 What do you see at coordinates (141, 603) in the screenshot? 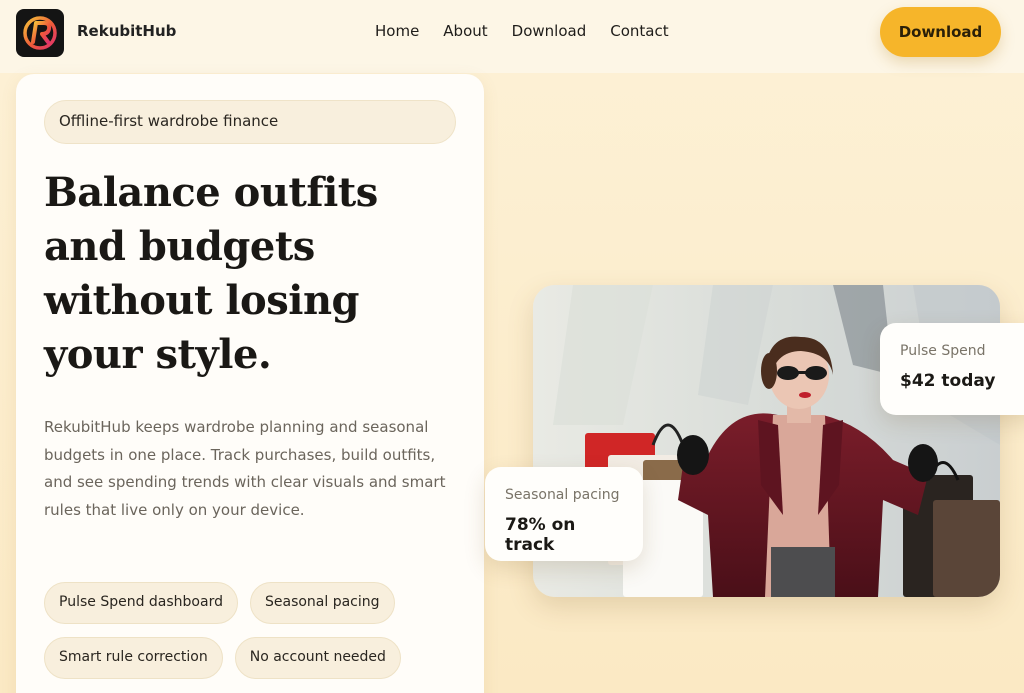
I see `feature-chip: Pulse Spend dashboard` at bounding box center [141, 603].